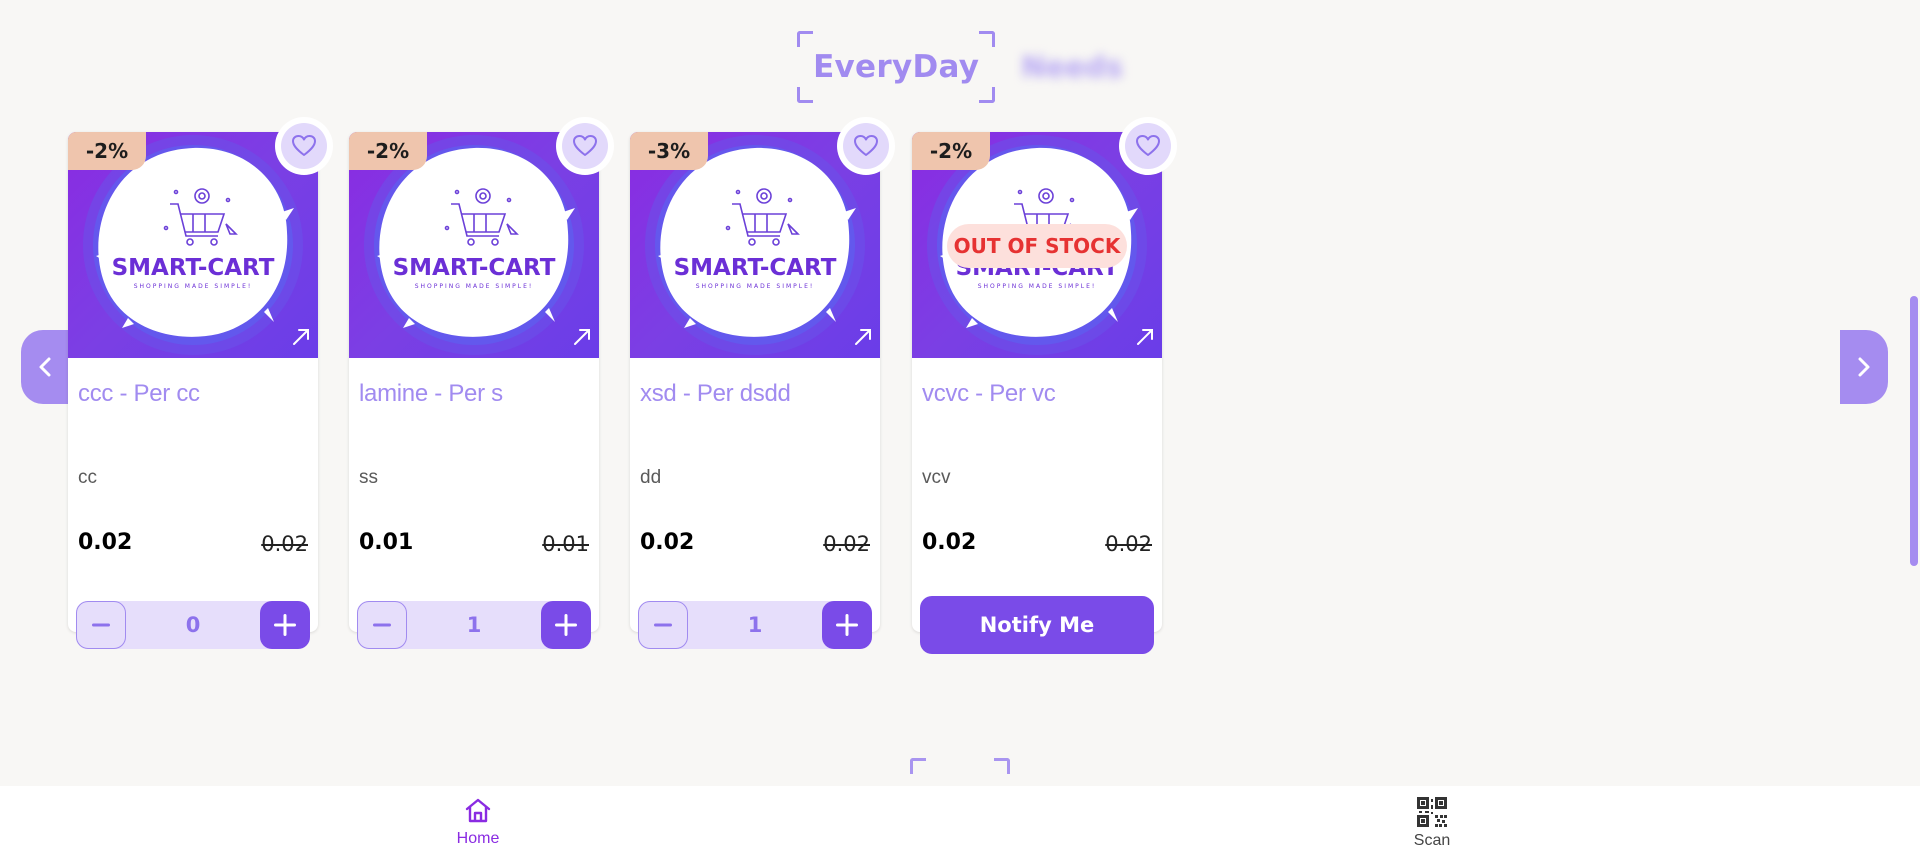 The height and width of the screenshot is (860, 1920). Describe the element at coordinates (368, 477) in the screenshot. I see `product-description: ss` at that location.